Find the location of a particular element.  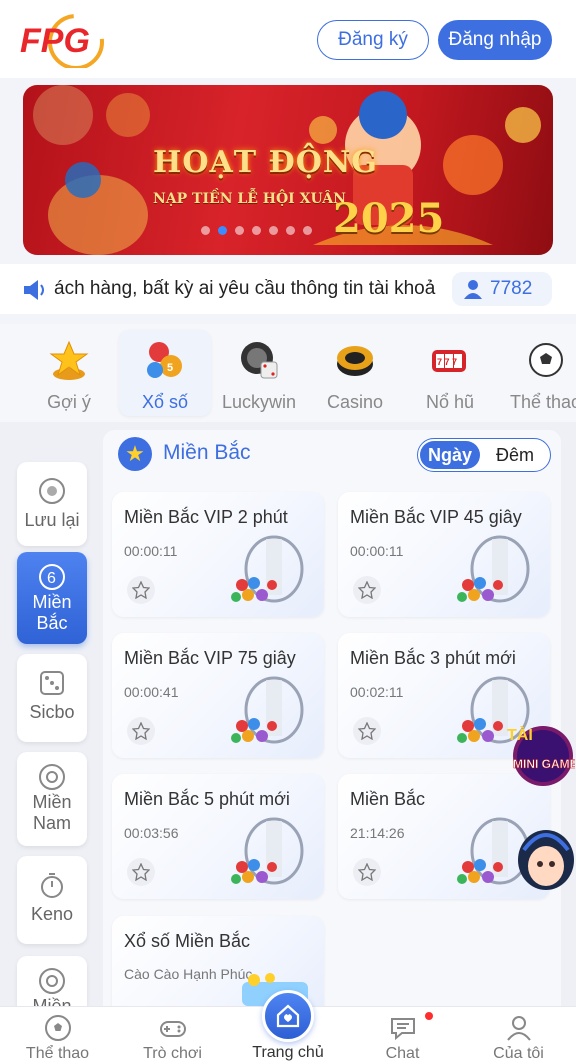

ball-six-icon: 6 is located at coordinates (52, 577).